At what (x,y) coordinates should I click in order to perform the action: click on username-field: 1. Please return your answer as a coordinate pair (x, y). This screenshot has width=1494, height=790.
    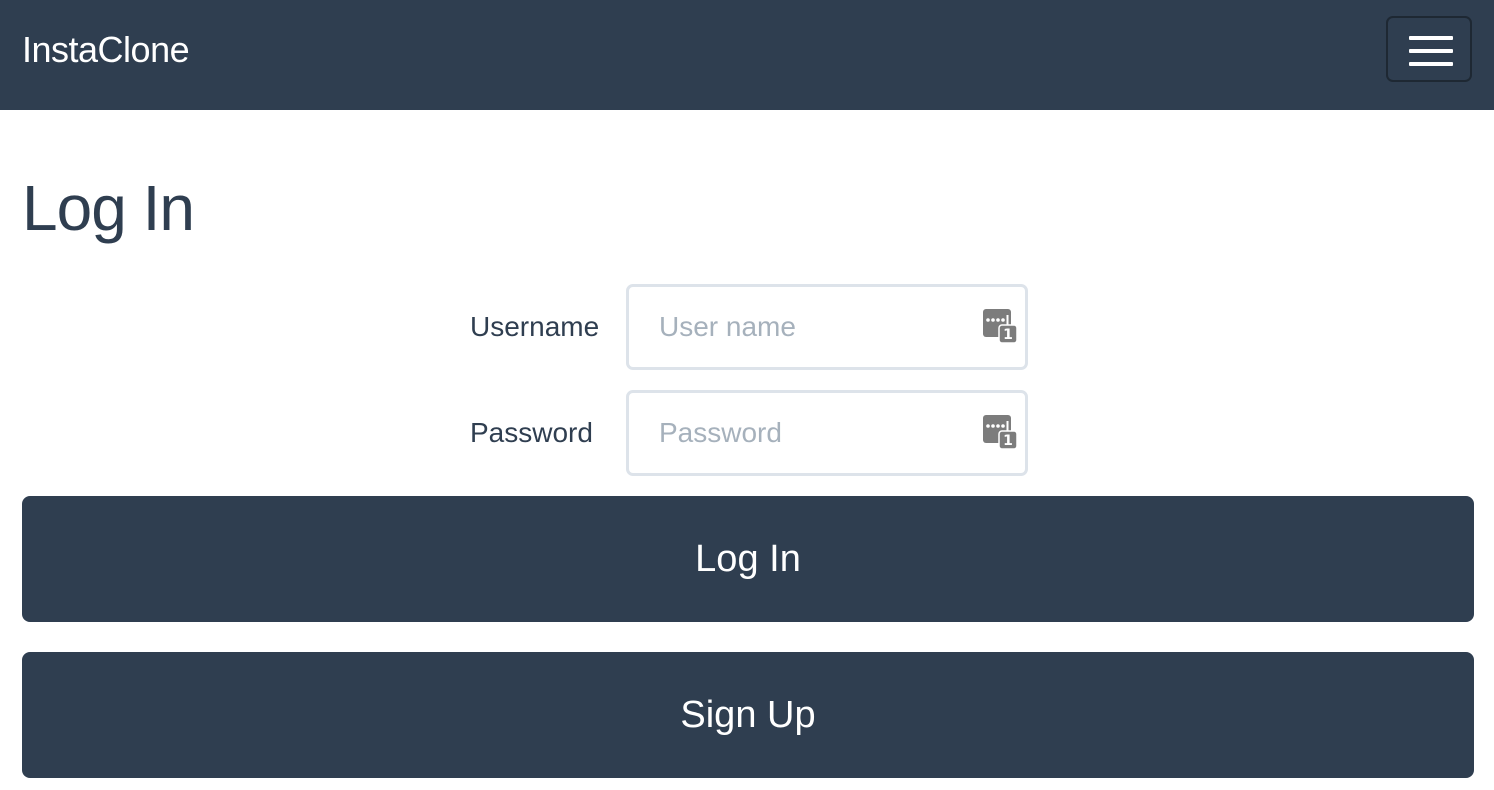
    Looking at the image, I should click on (827, 327).